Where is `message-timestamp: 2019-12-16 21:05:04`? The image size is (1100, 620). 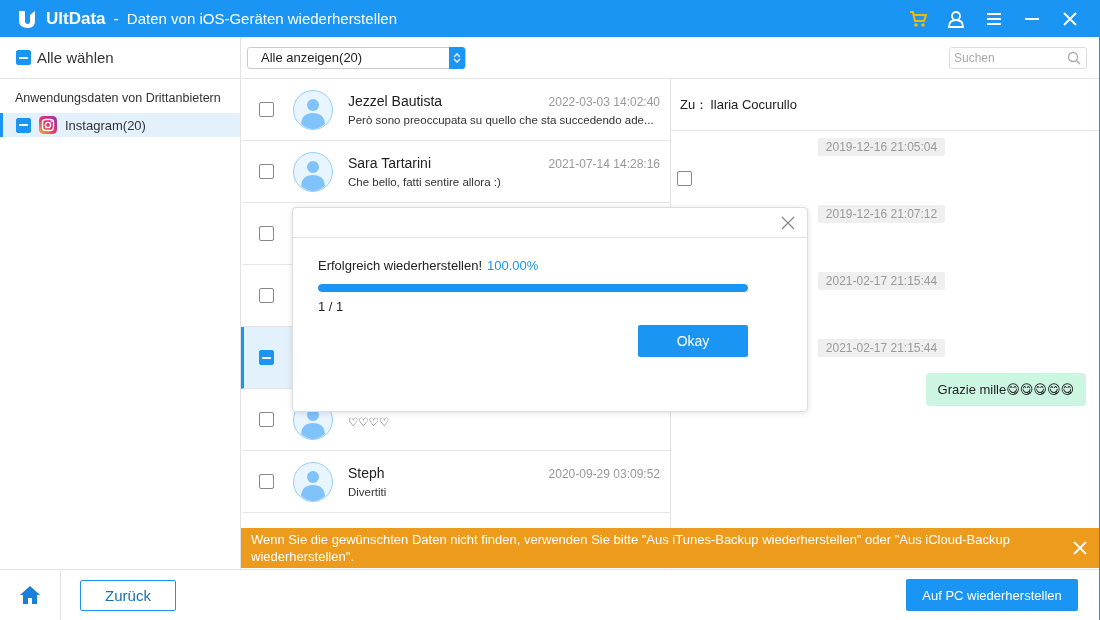
message-timestamp: 2019-12-16 21:05:04 is located at coordinates (881, 147).